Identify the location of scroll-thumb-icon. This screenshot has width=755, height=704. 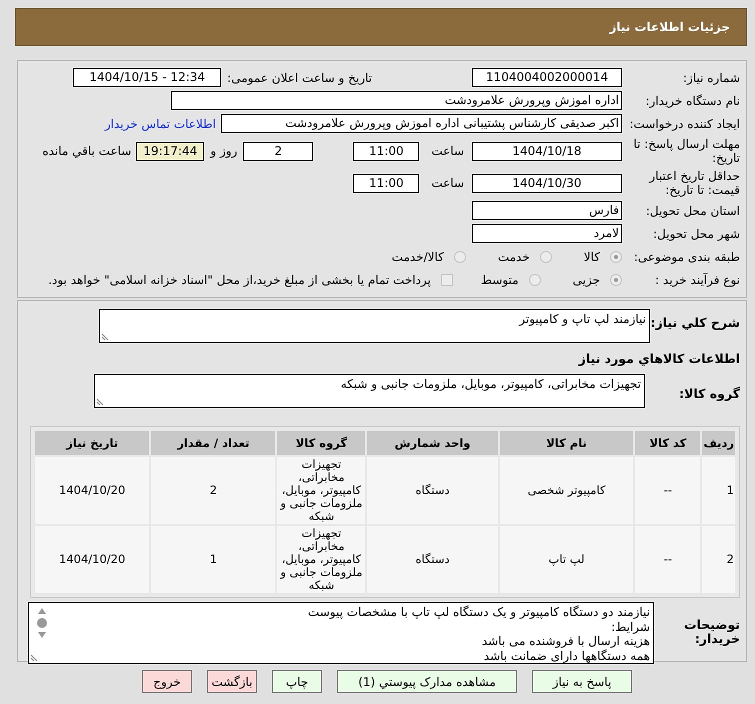
(42, 623).